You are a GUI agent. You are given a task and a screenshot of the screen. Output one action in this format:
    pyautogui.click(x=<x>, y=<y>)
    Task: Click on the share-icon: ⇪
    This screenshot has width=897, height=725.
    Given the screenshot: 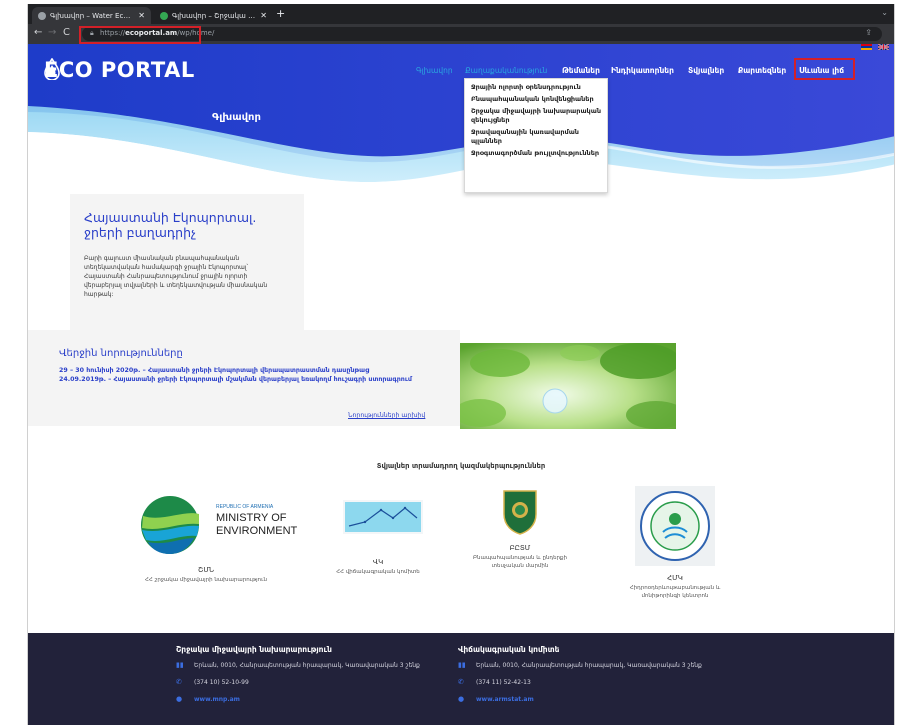 What is the action you would take?
    pyautogui.click(x=868, y=32)
    